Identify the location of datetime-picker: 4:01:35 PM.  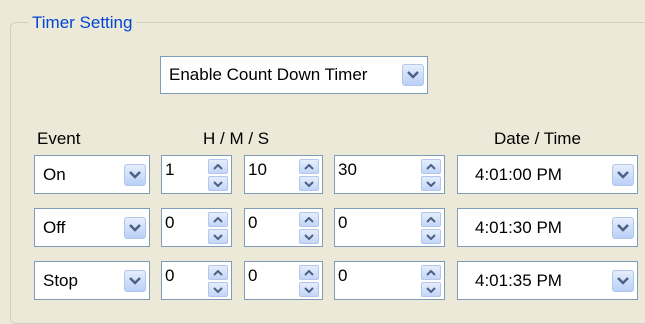
(547, 280).